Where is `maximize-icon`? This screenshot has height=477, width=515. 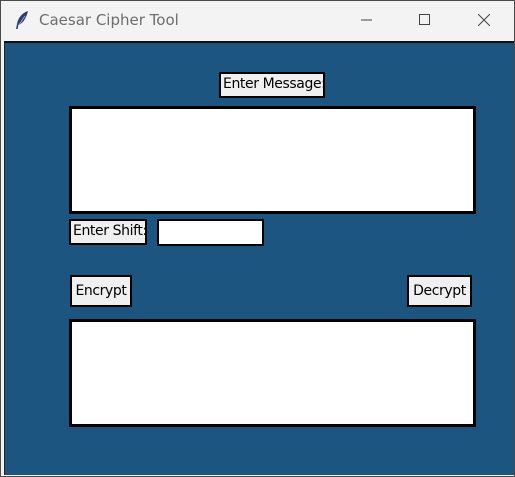
maximize-icon is located at coordinates (424, 19).